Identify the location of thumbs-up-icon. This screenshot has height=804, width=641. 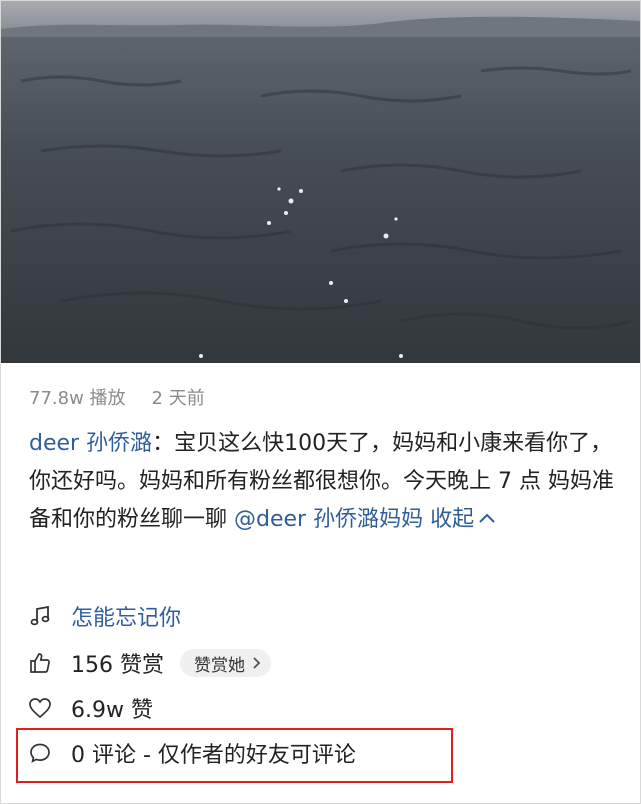
(40, 663).